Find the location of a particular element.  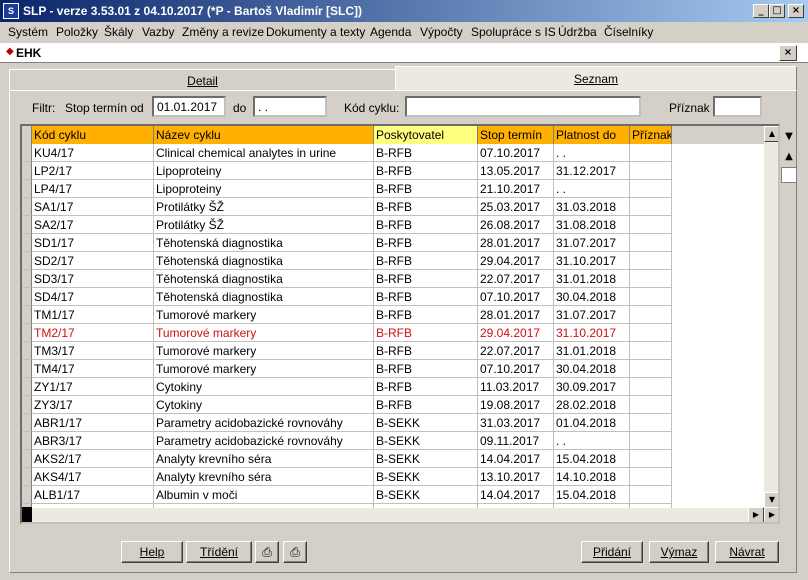

cell-kod-cyklu: TM4/17 is located at coordinates (93, 369).